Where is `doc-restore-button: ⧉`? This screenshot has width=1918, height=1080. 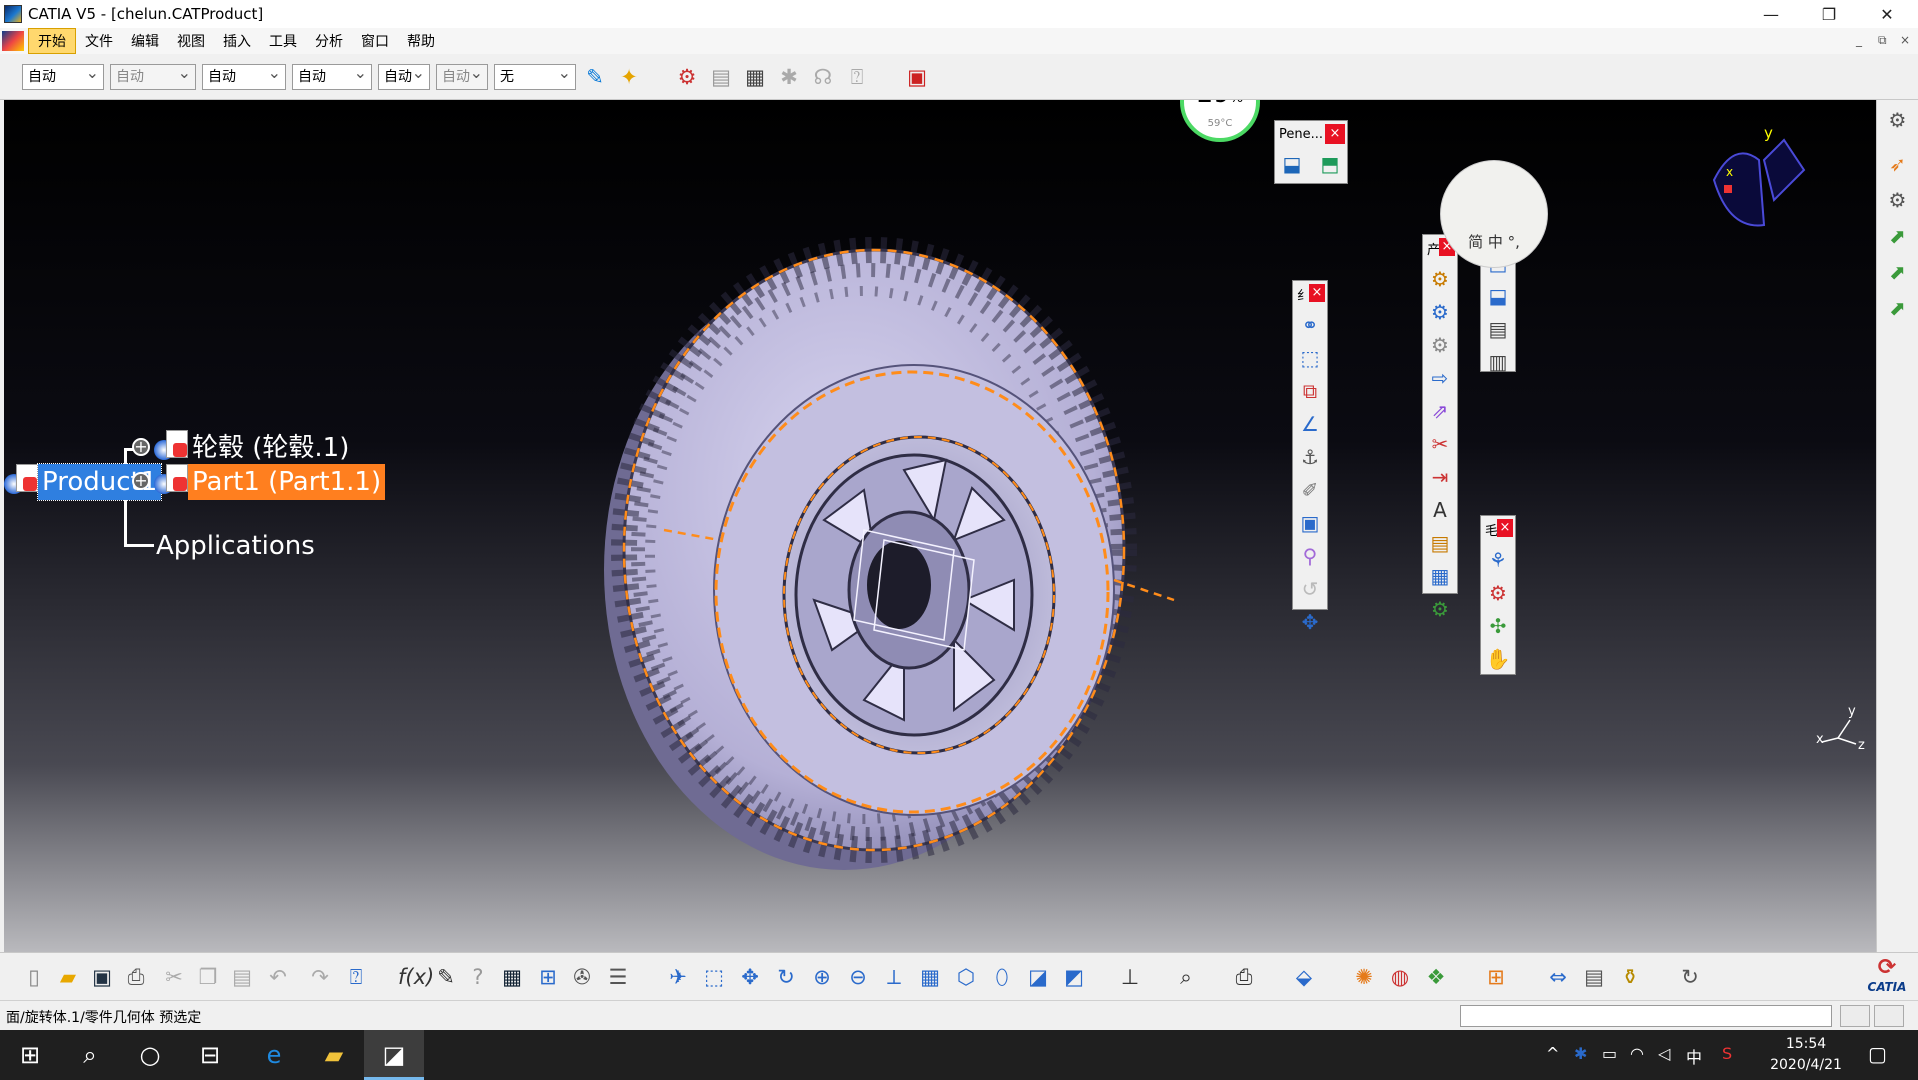 doc-restore-button: ⧉ is located at coordinates (1882, 40).